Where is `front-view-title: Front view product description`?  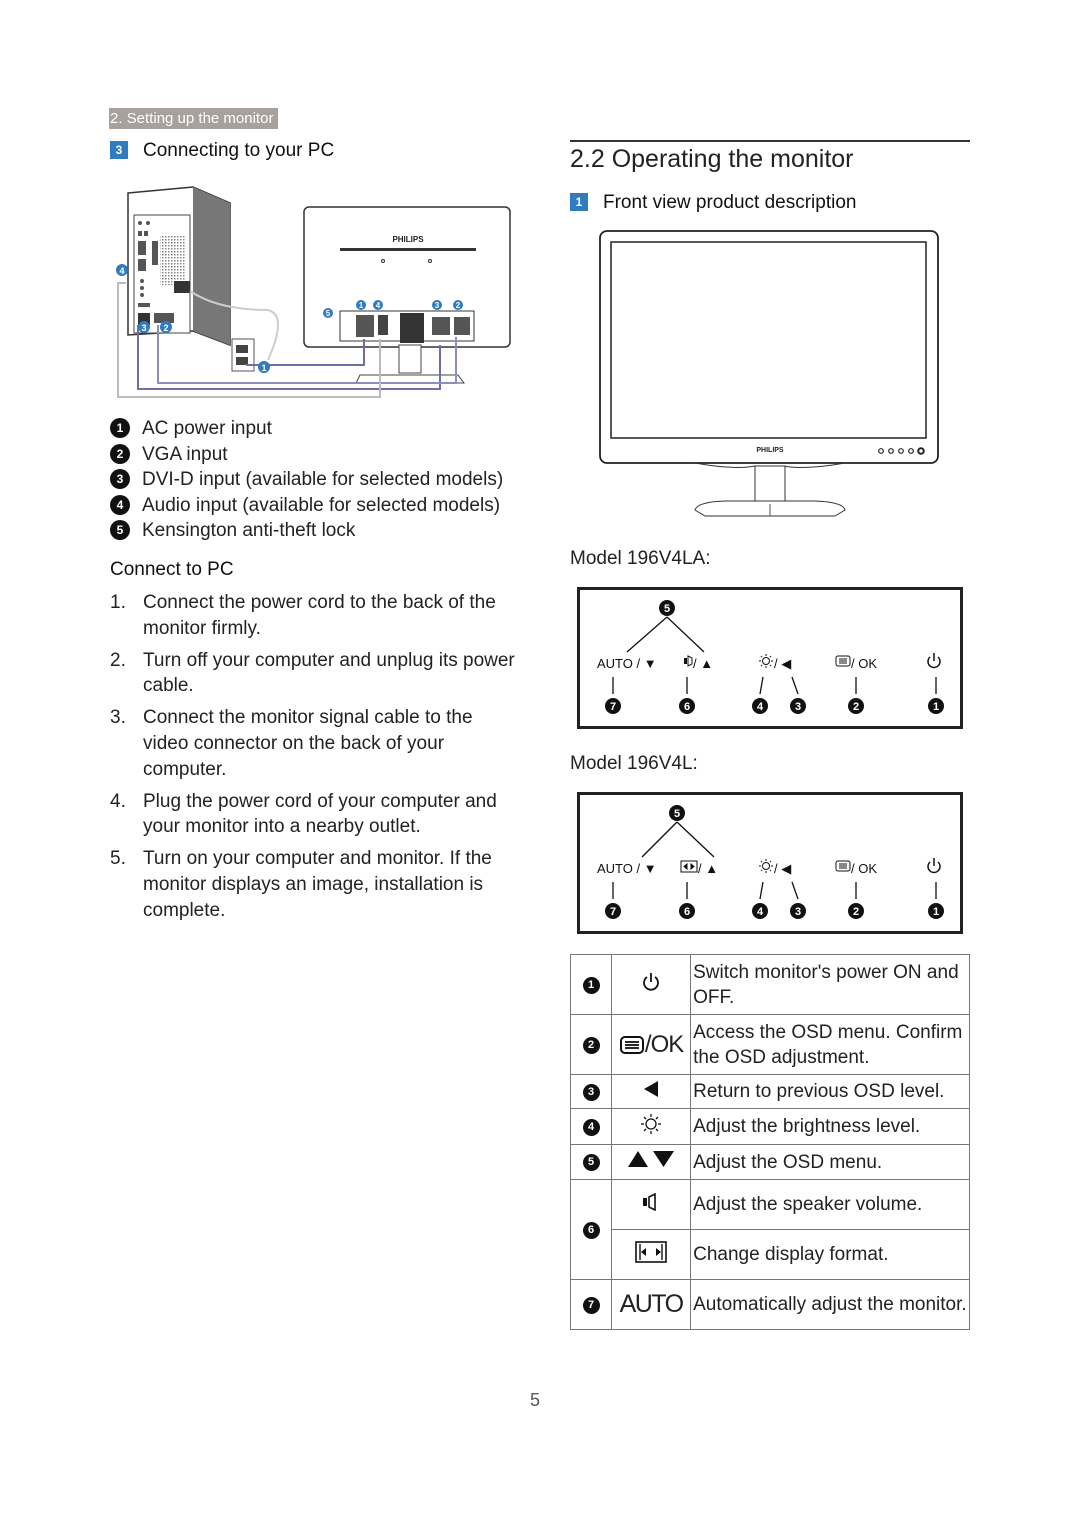 front-view-title: Front view product description is located at coordinates (730, 202).